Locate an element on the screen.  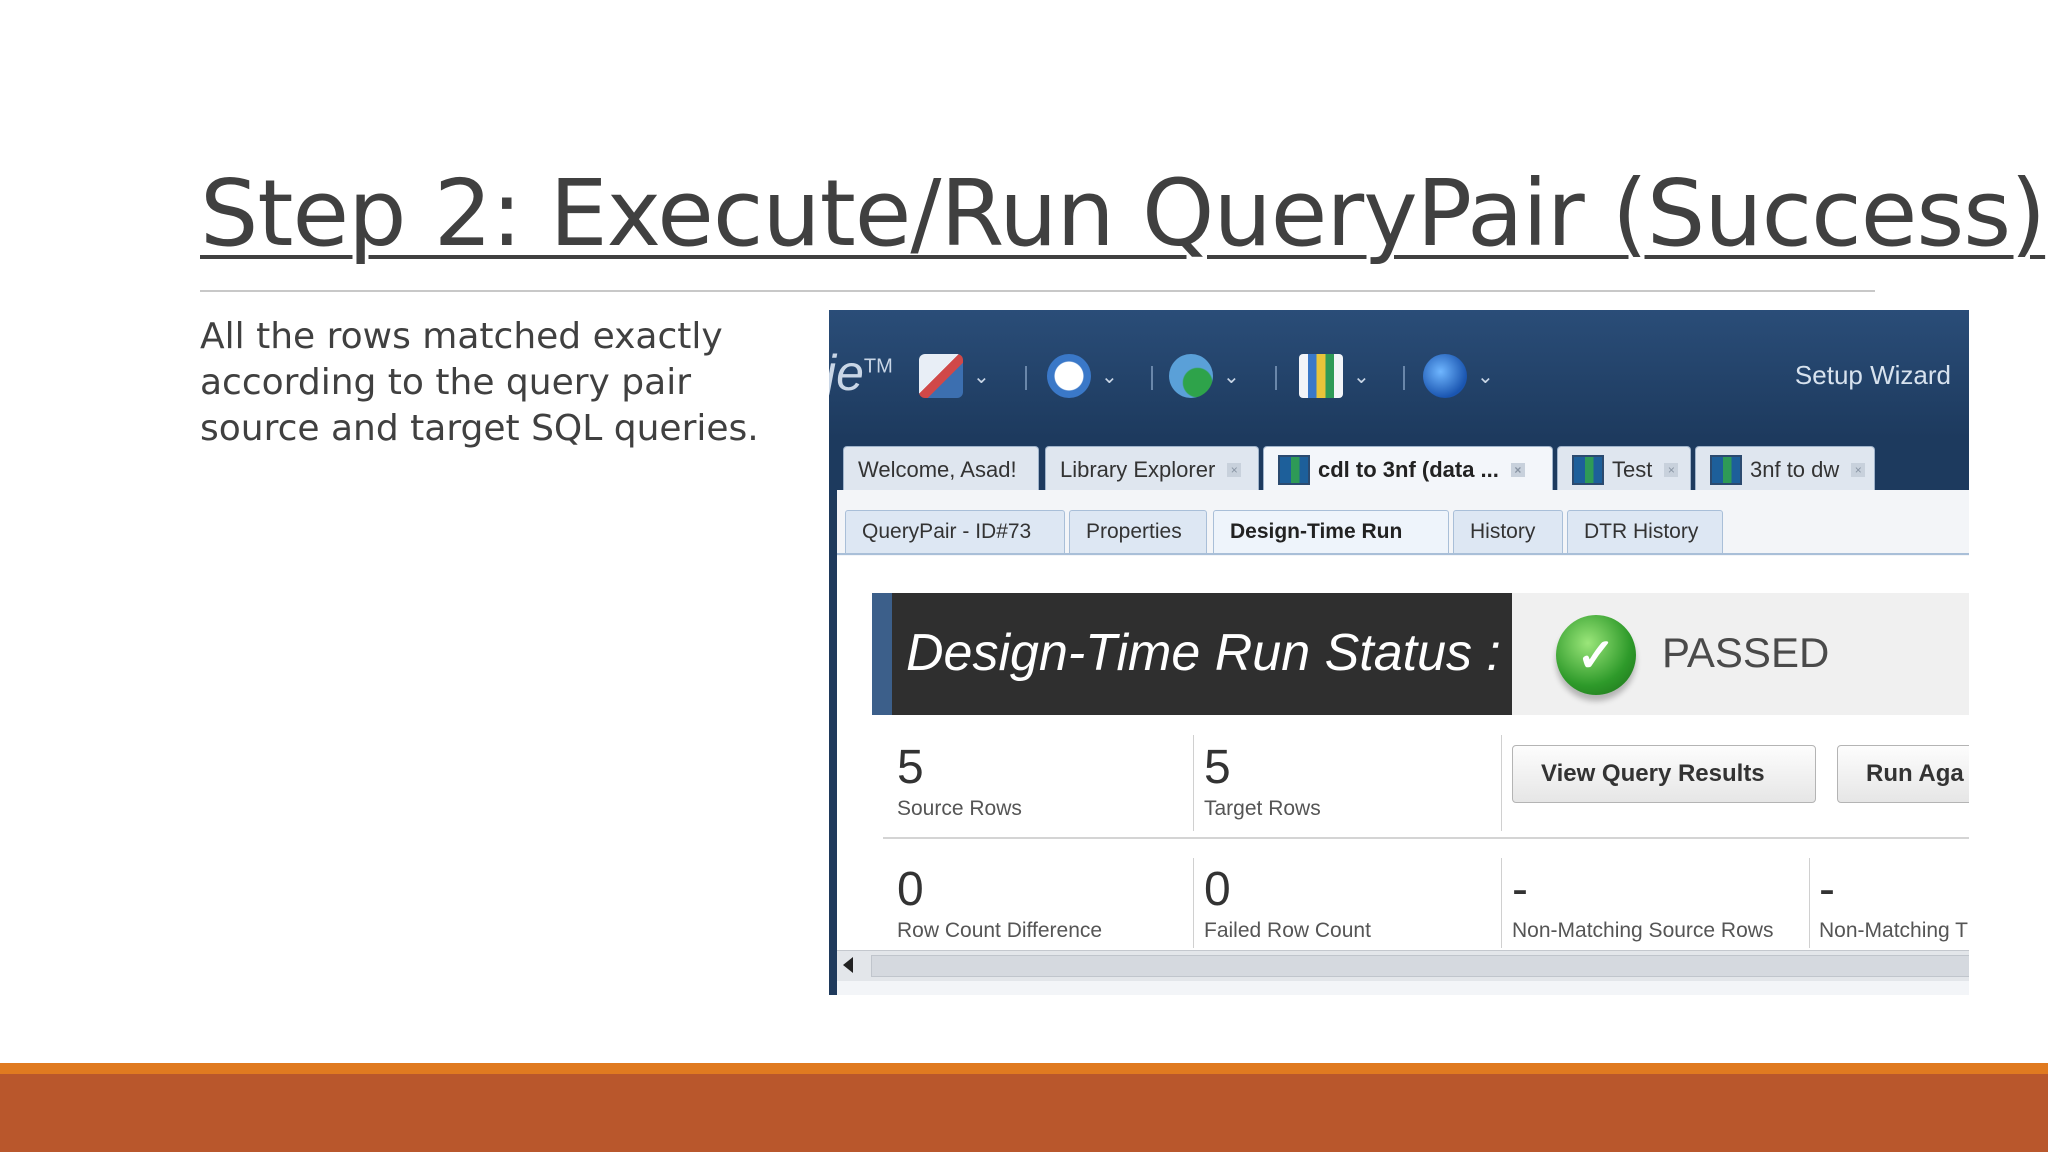
tab-label: Welcome, Asad! is located at coordinates (937, 469).